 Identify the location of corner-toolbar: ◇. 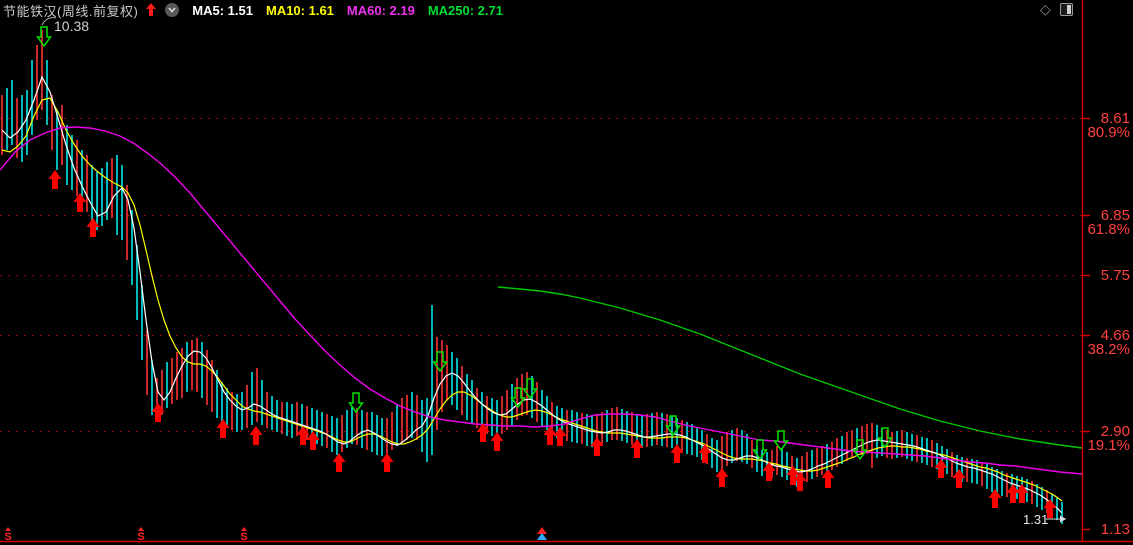
(1056, 9).